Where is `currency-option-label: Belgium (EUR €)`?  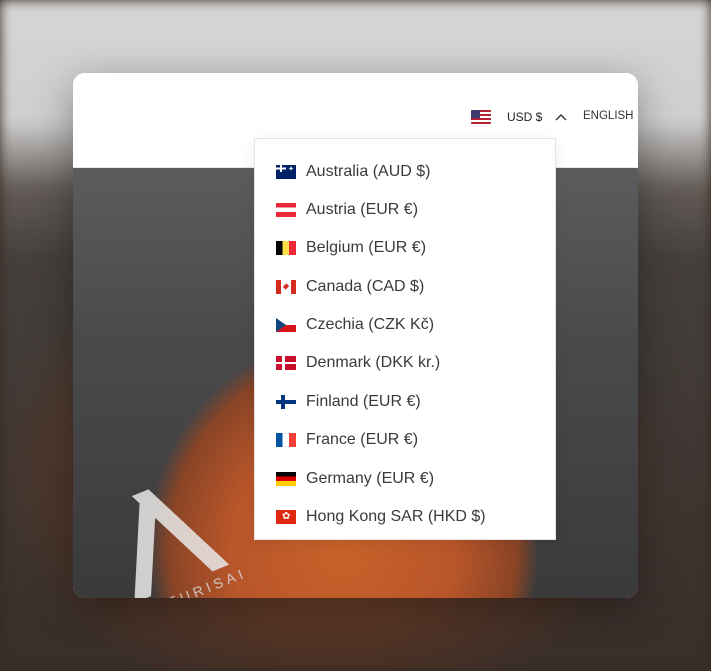
currency-option-label: Belgium (EUR €) is located at coordinates (366, 247).